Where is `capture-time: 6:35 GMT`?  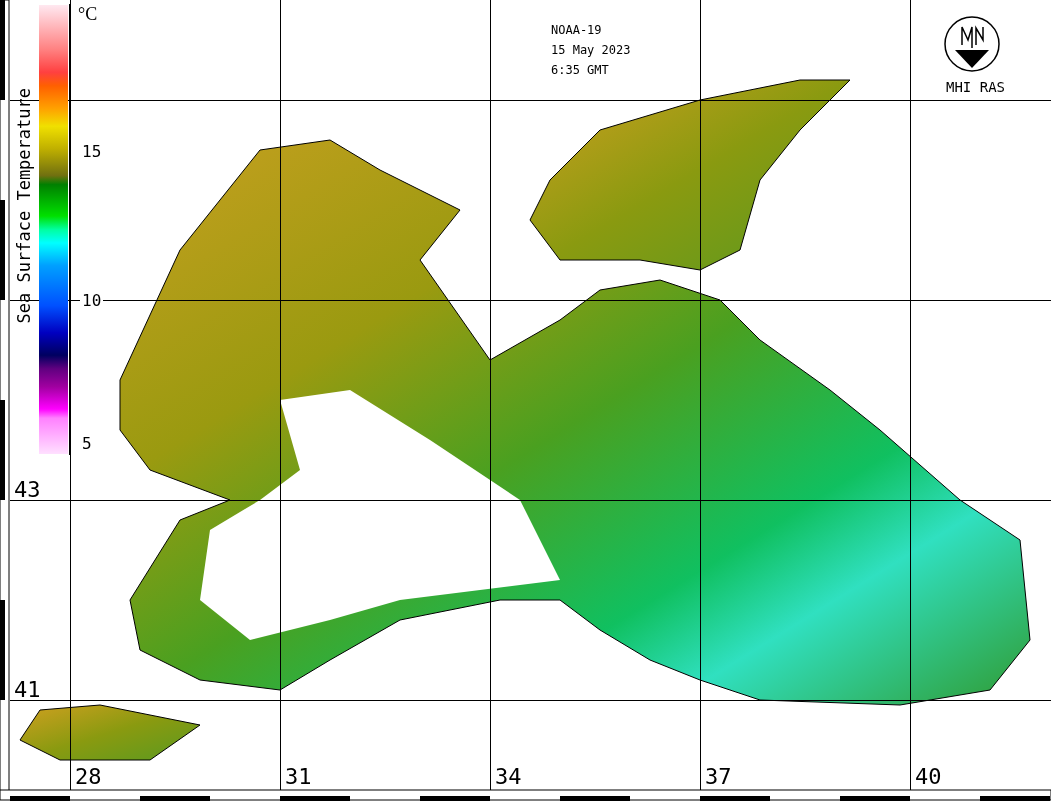
capture-time: 6:35 GMT is located at coordinates (580, 70).